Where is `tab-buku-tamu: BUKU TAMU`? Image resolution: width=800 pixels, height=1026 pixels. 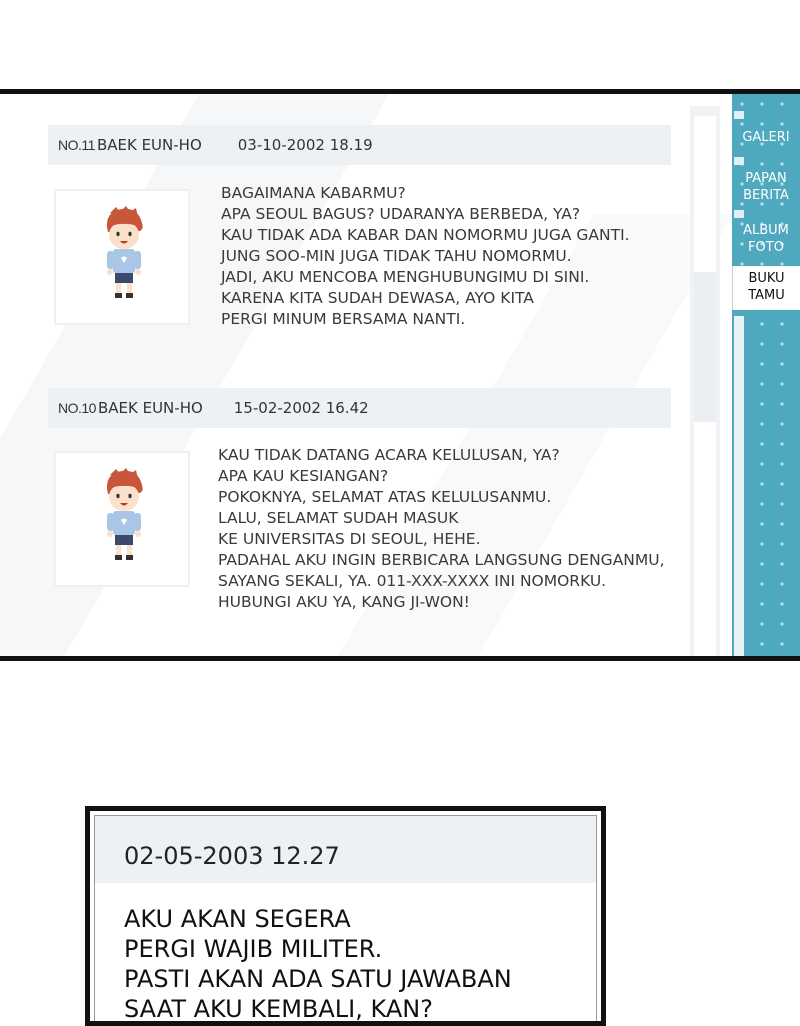 tab-buku-tamu: BUKU TAMU is located at coordinates (766, 288).